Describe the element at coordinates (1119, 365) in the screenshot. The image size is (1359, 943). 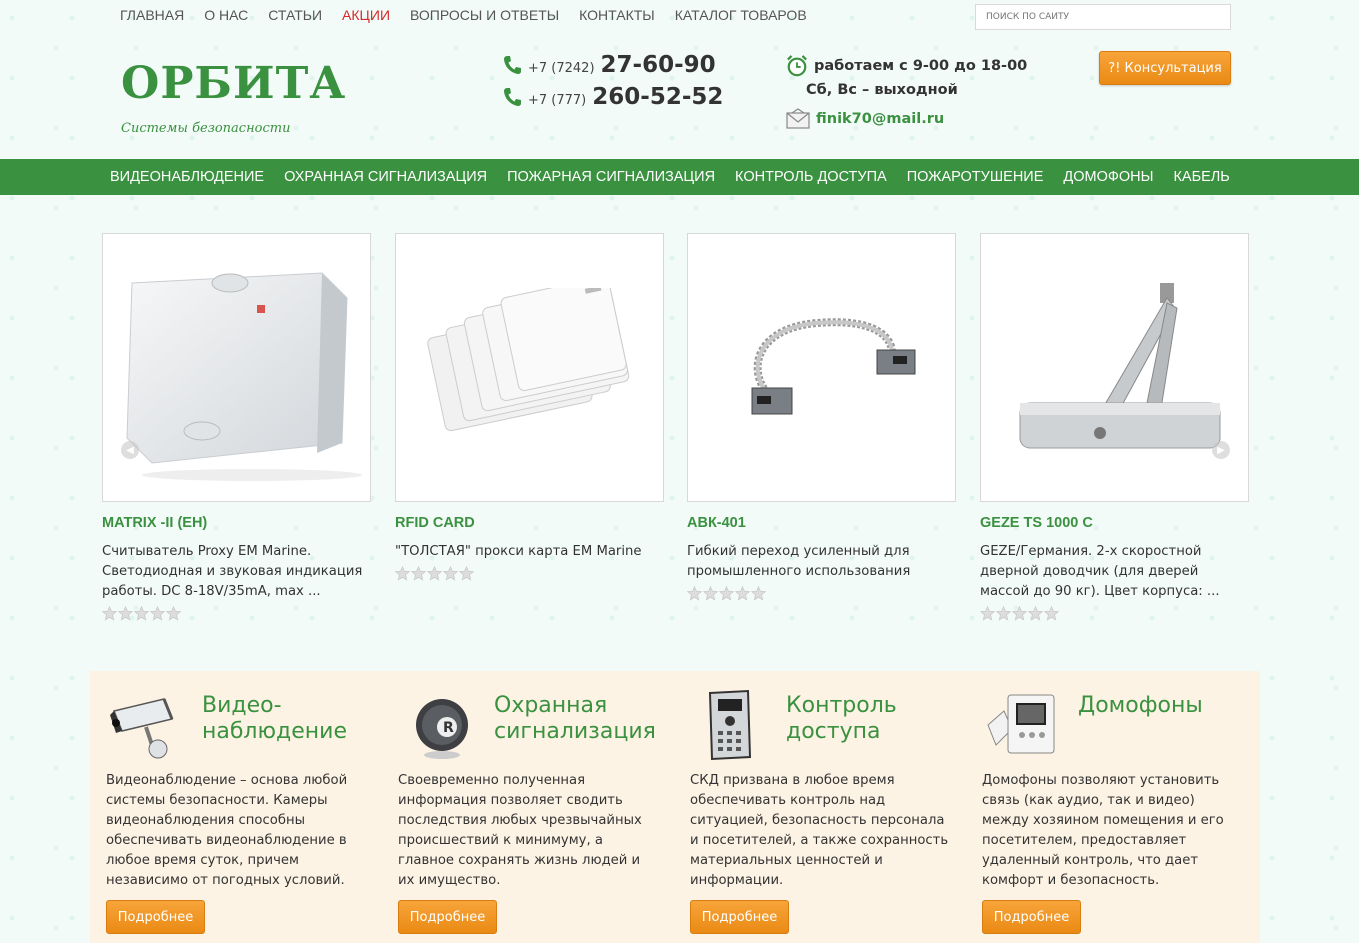
I see `door-closer-image` at that location.